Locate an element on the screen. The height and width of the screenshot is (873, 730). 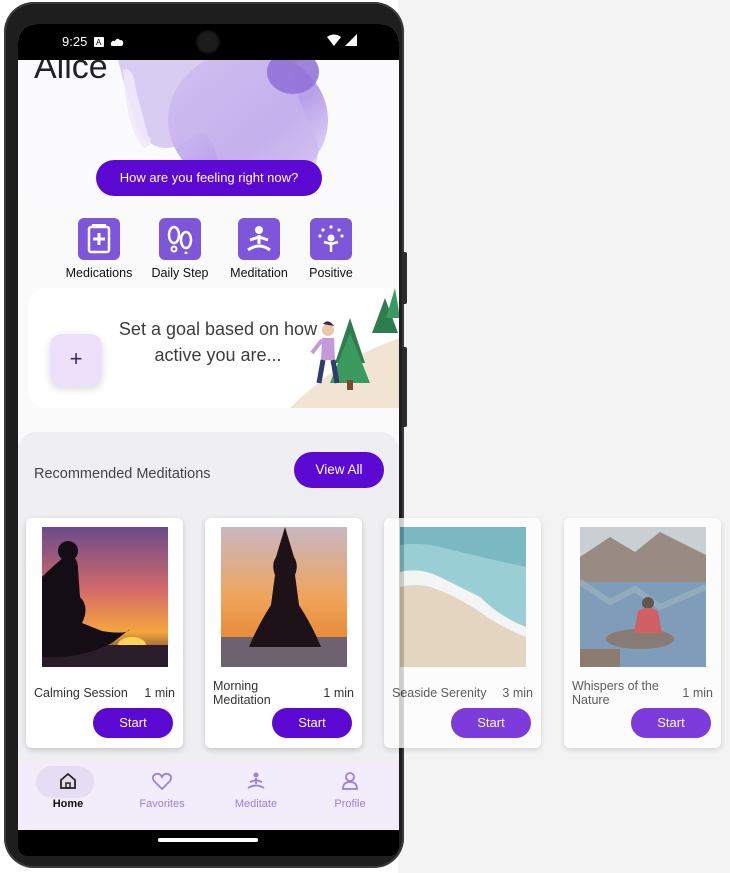
meditation-card: Whispers of the Nature 1 min Start is located at coordinates (642, 633).